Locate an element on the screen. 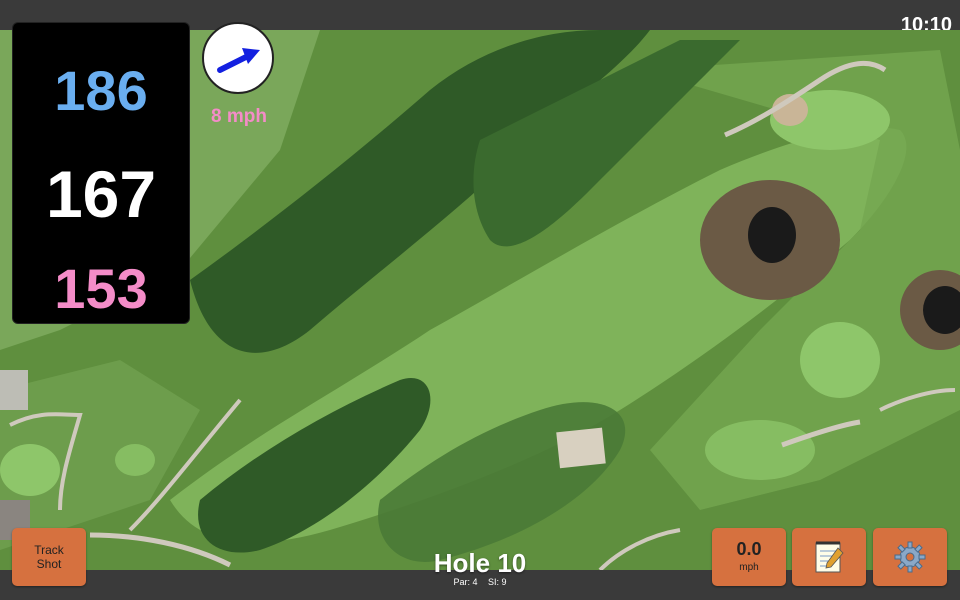 This screenshot has width=960, height=600. speed-button: 0.0 mph is located at coordinates (749, 557).